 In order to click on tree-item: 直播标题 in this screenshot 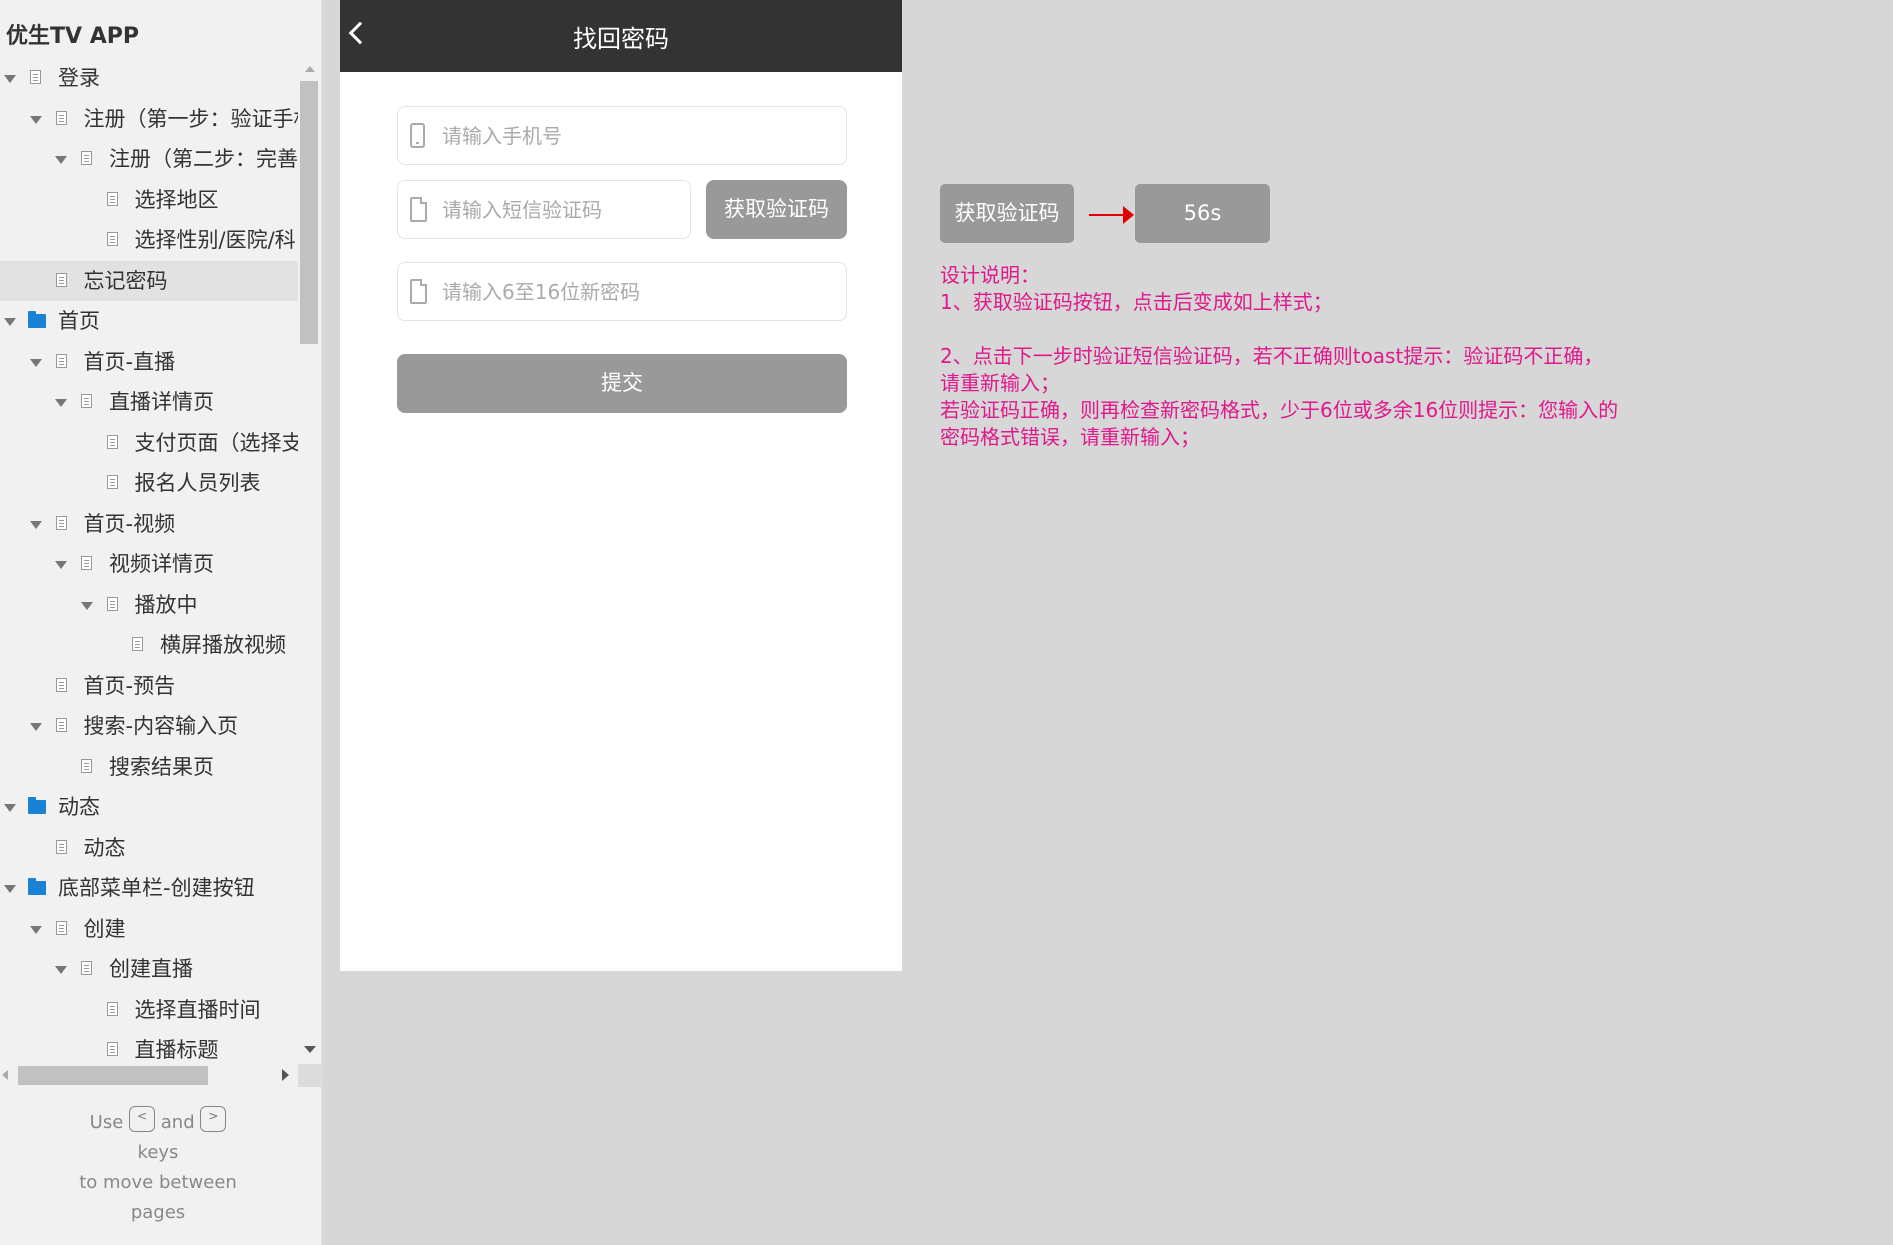, I will do `click(149, 1045)`.